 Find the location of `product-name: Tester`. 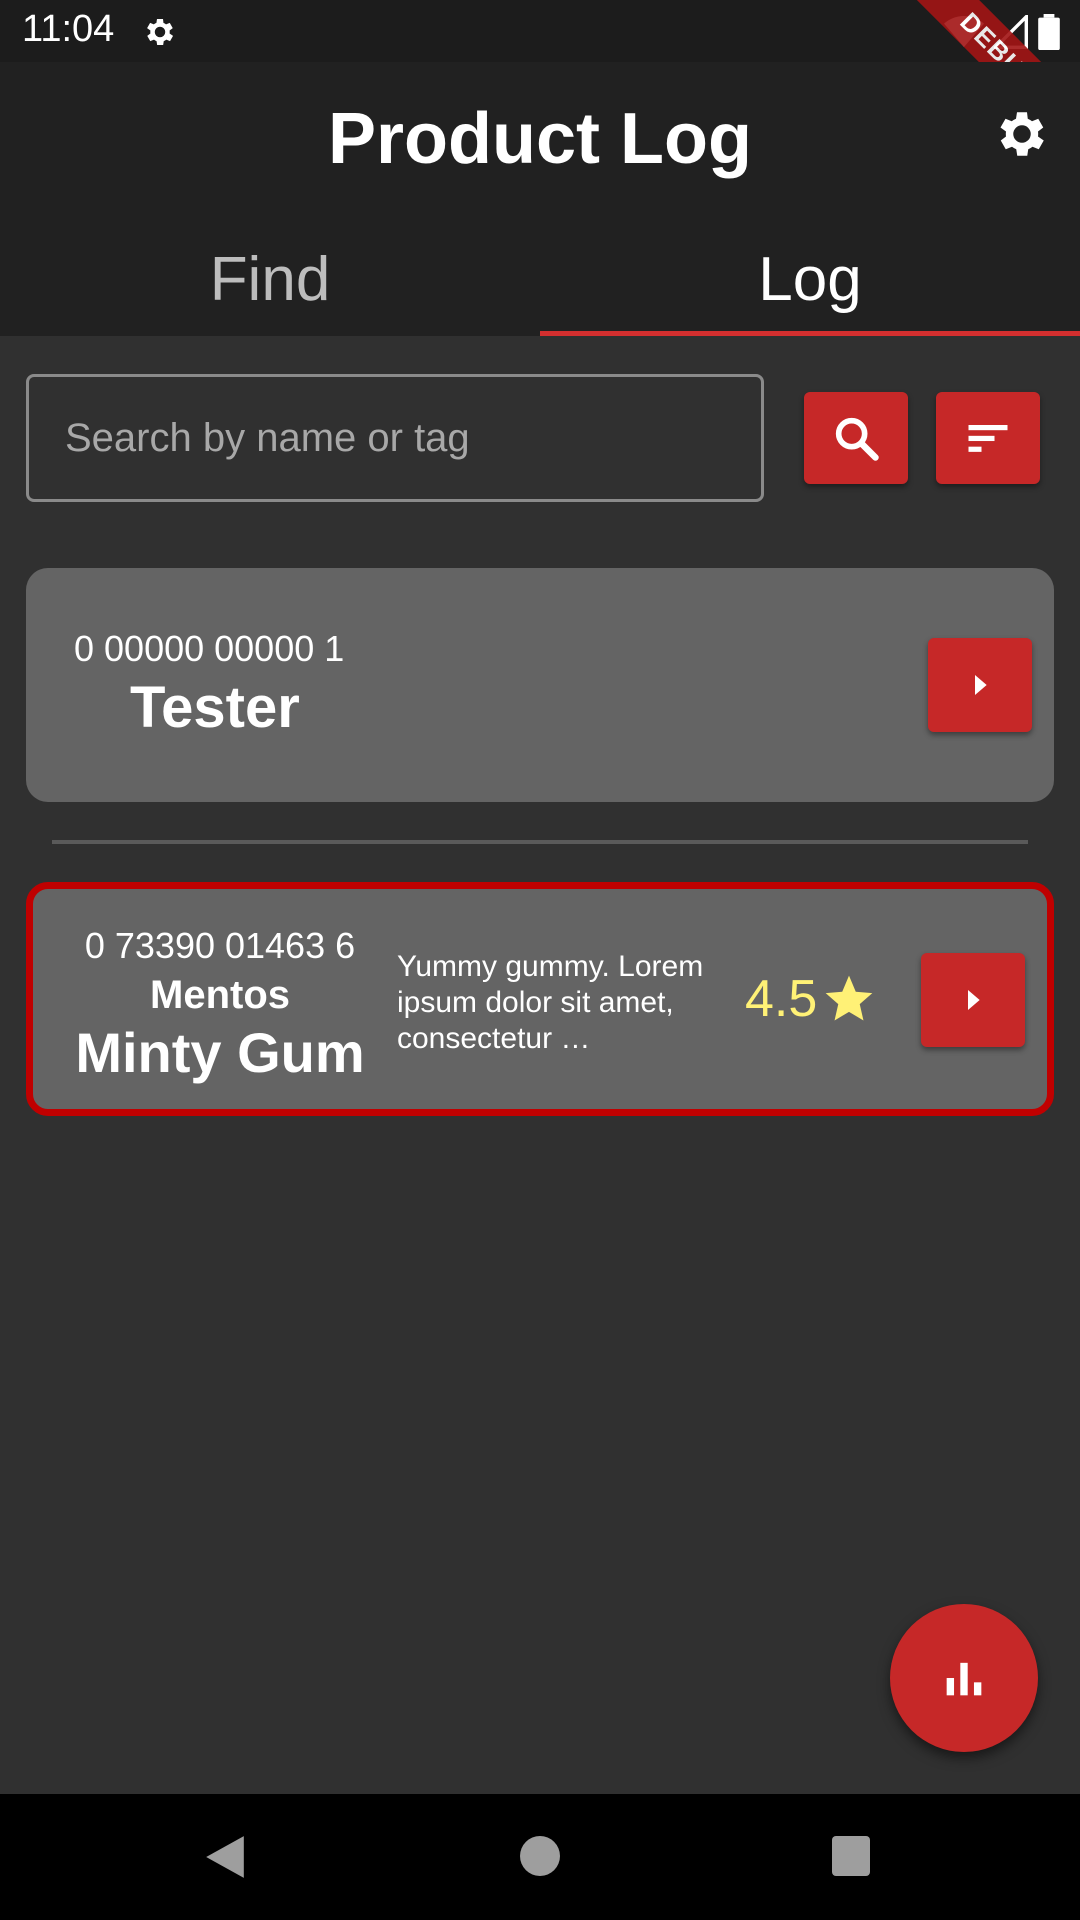

product-name: Tester is located at coordinates (215, 707).